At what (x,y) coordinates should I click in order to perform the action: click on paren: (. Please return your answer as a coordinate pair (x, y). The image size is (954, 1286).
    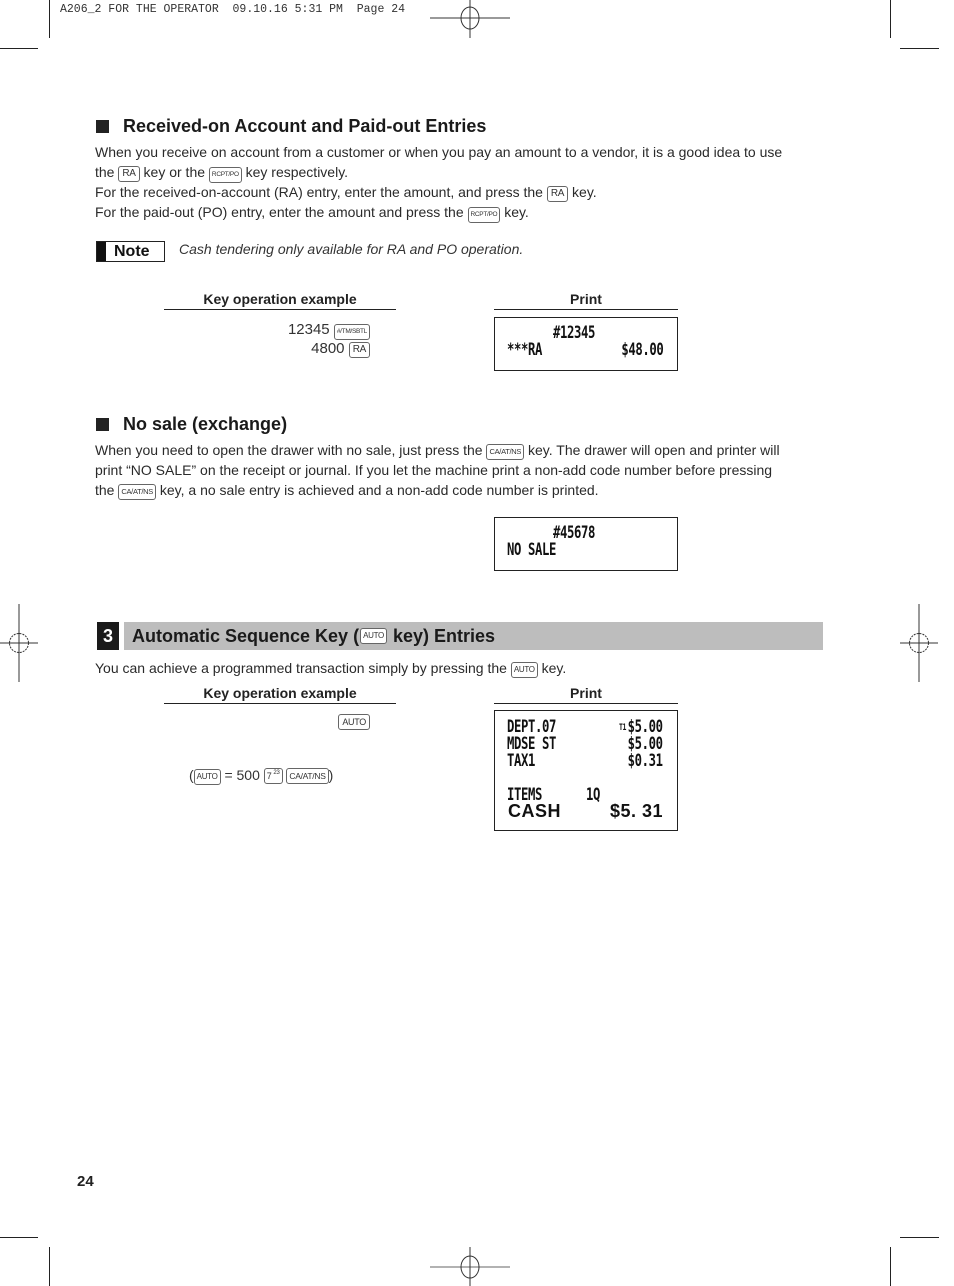
    Looking at the image, I should click on (191, 775).